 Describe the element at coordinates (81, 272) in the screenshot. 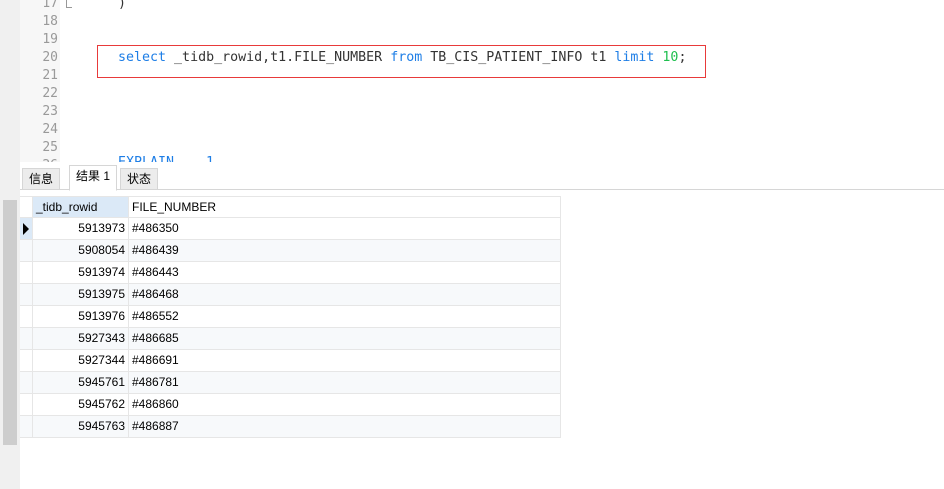

I see `cell-tidb-rowid: 5913974` at that location.